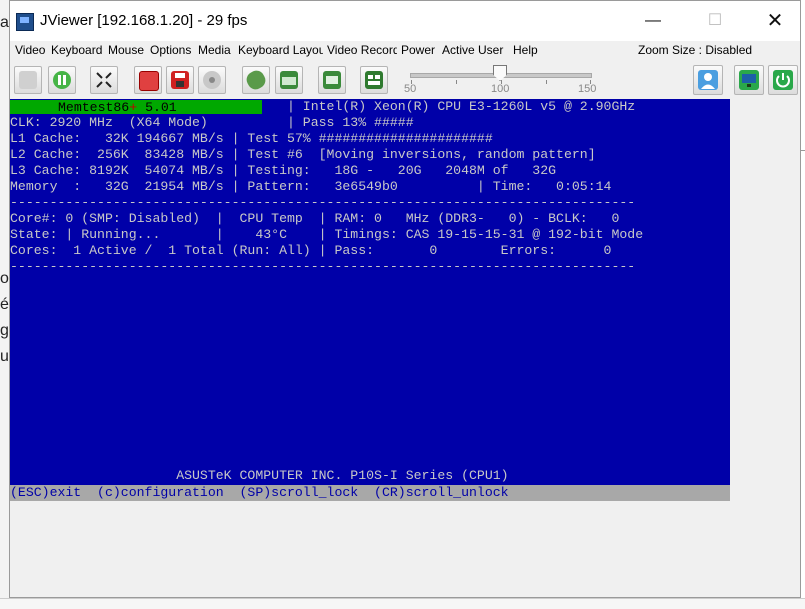  I want to click on video-icon, so click(332, 80).